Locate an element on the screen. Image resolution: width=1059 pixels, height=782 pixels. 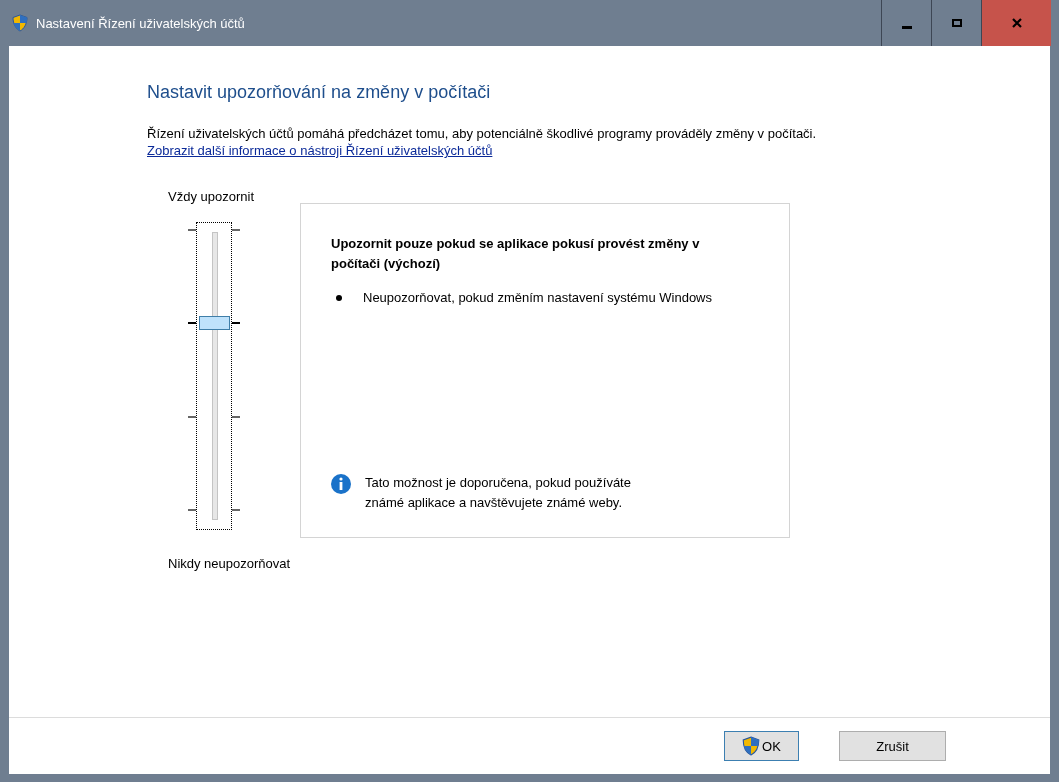
info-icon is located at coordinates (341, 484).